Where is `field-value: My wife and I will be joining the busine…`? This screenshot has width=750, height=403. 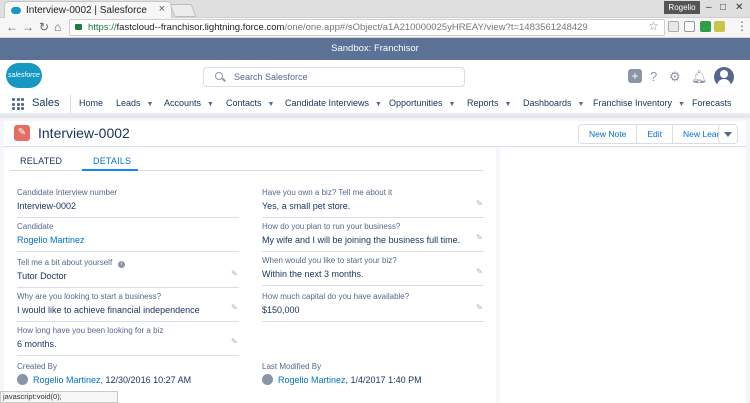 field-value: My wife and I will be joining the busine… is located at coordinates (361, 240).